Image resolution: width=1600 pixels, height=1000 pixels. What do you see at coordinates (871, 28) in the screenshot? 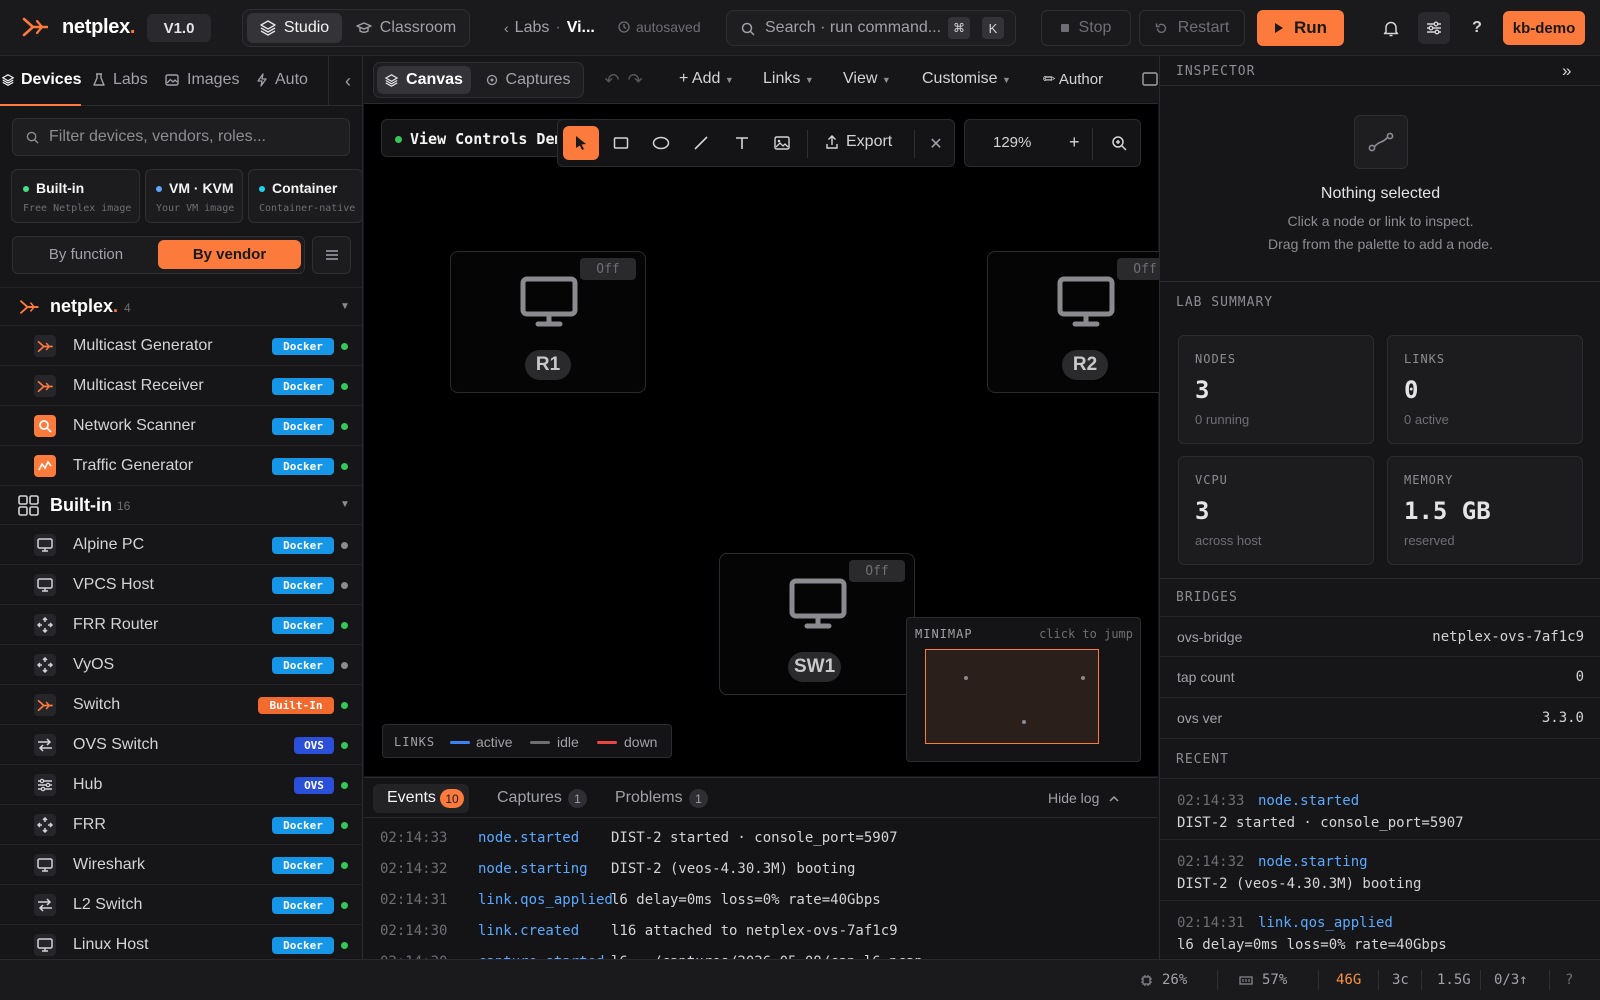
I see `command-search: Search · run command... ⌘ K` at bounding box center [871, 28].